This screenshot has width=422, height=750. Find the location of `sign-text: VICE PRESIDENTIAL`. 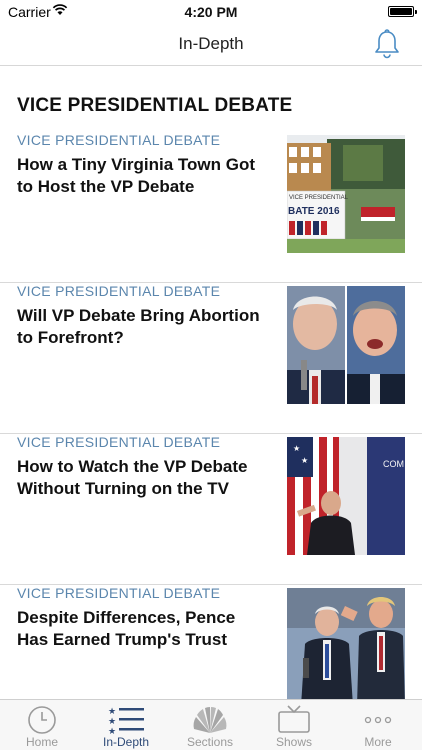

sign-text: VICE PRESIDENTIAL is located at coordinates (319, 198).